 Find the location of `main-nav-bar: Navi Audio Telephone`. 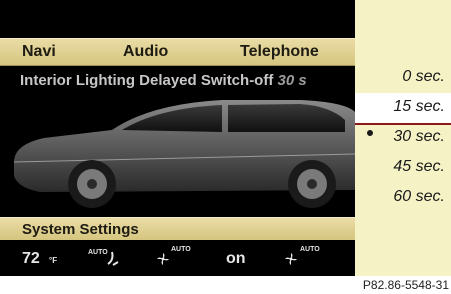

main-nav-bar: Navi Audio Telephone is located at coordinates (177, 52).